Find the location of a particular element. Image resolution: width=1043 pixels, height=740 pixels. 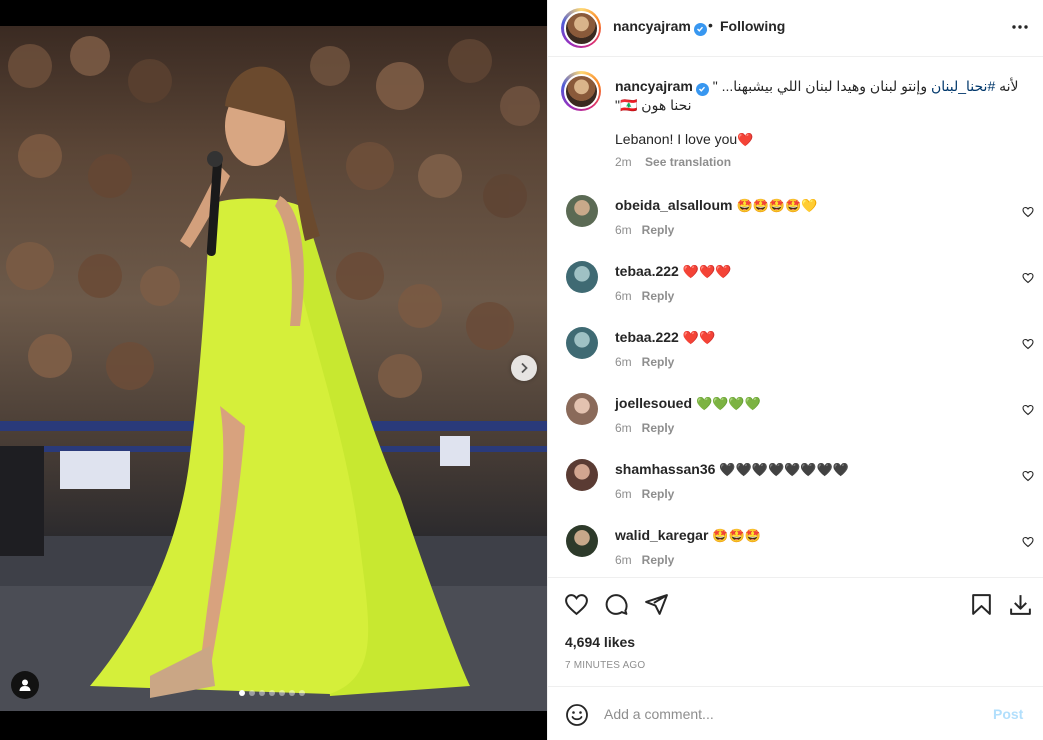

save-button is located at coordinates (981, 606).